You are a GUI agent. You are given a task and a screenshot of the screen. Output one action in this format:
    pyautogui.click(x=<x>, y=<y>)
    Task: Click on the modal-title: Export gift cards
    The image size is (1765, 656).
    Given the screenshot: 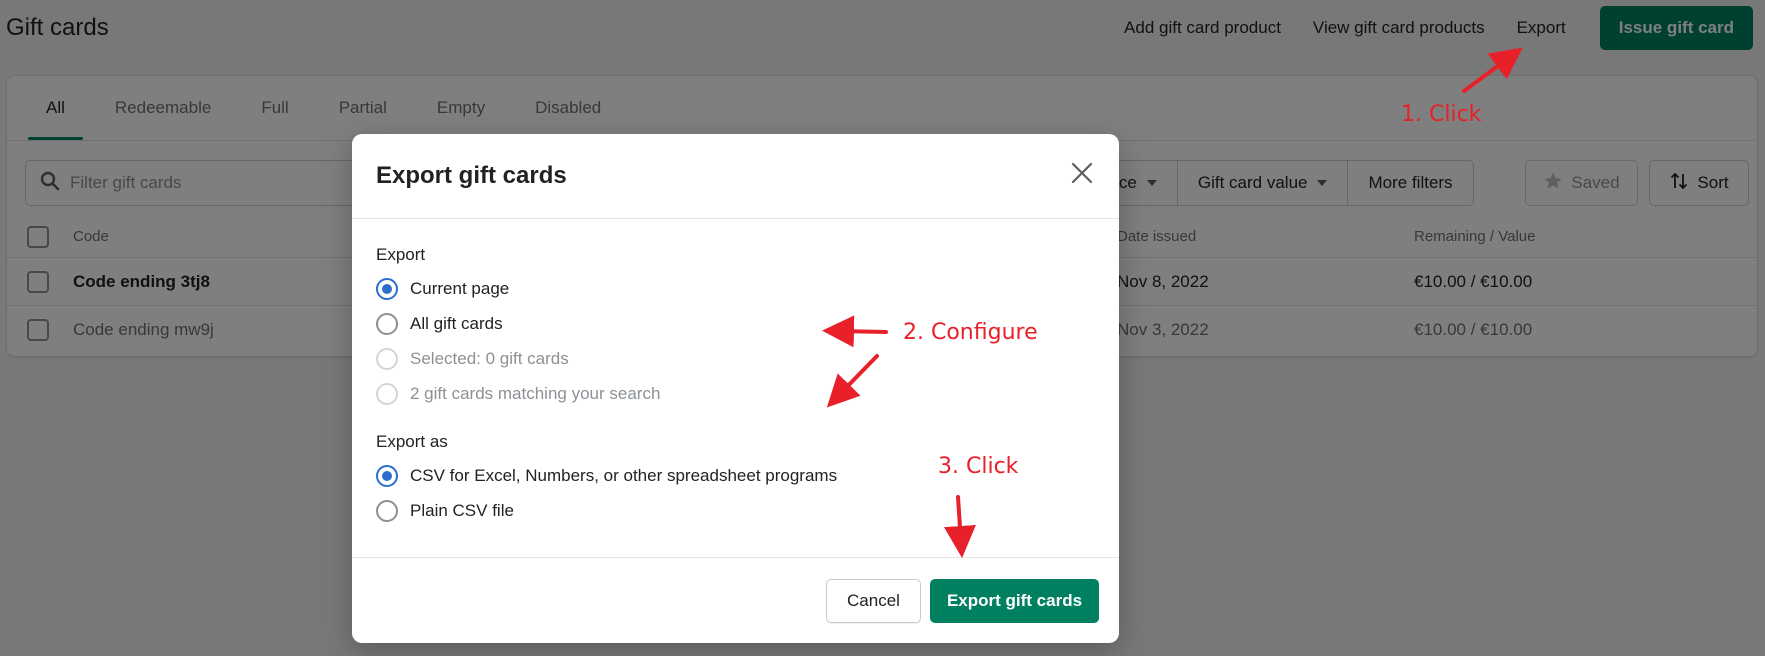 What is the action you would take?
    pyautogui.click(x=471, y=175)
    